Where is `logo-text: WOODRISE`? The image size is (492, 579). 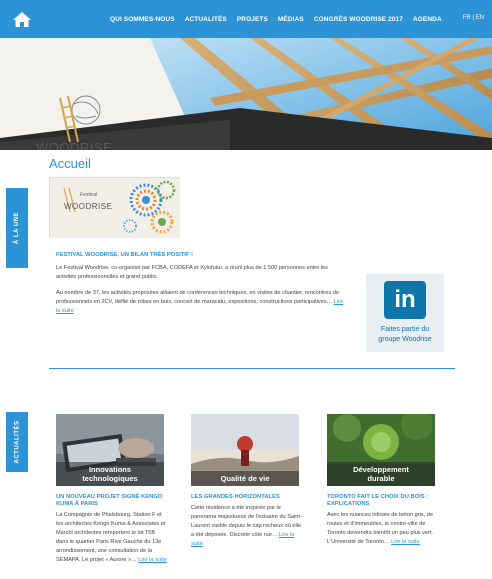 logo-text: WOODRISE is located at coordinates (74, 145).